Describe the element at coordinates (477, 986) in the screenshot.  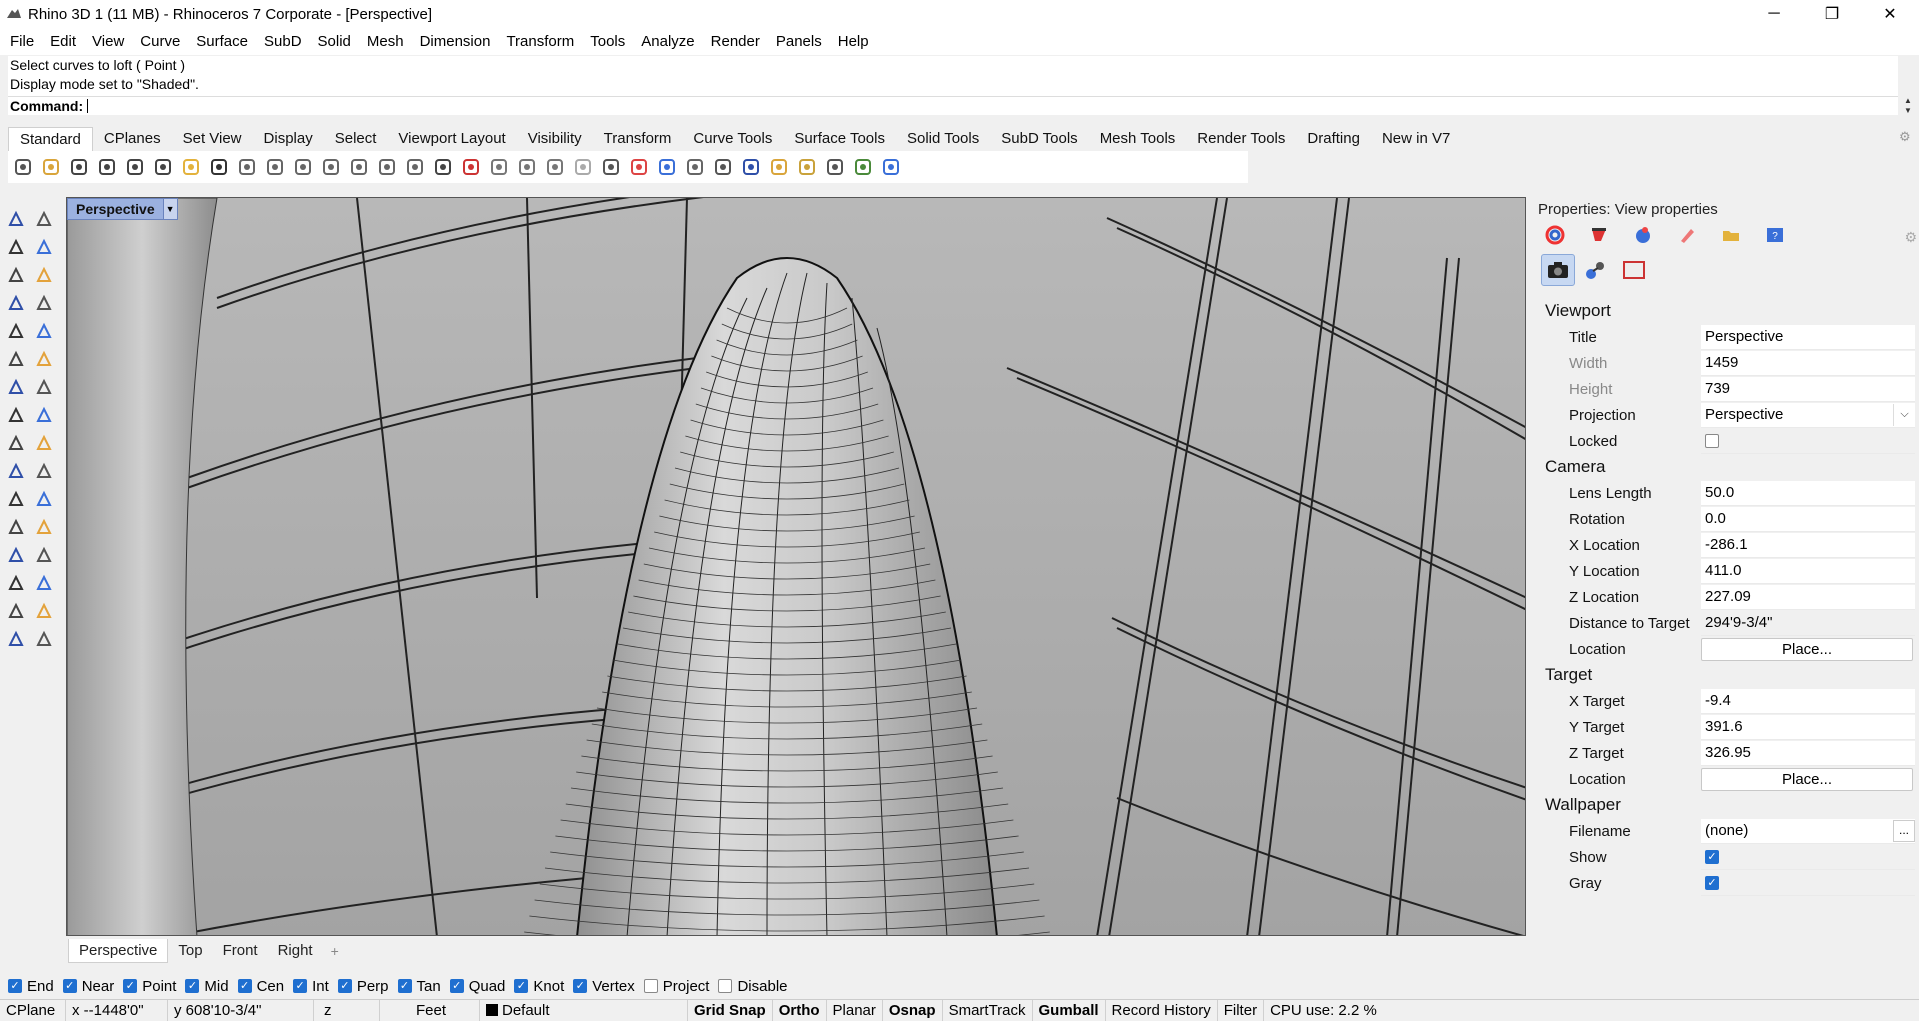
I see `osnap-quad: ✓ Quad` at that location.